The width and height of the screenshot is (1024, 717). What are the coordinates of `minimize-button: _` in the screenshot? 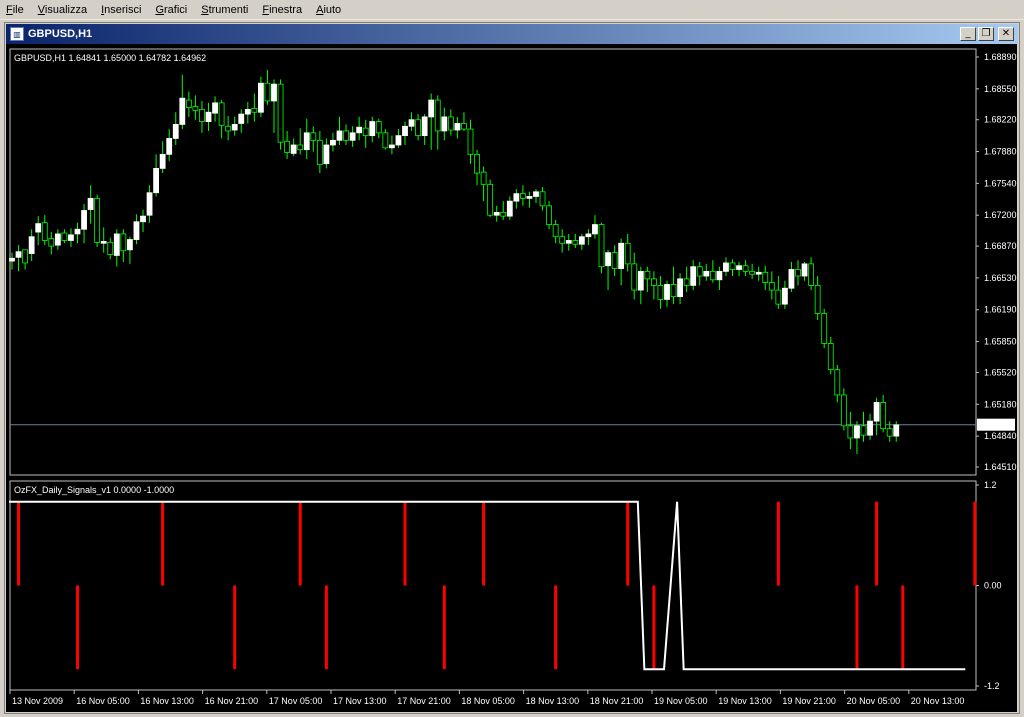 It's located at (968, 34).